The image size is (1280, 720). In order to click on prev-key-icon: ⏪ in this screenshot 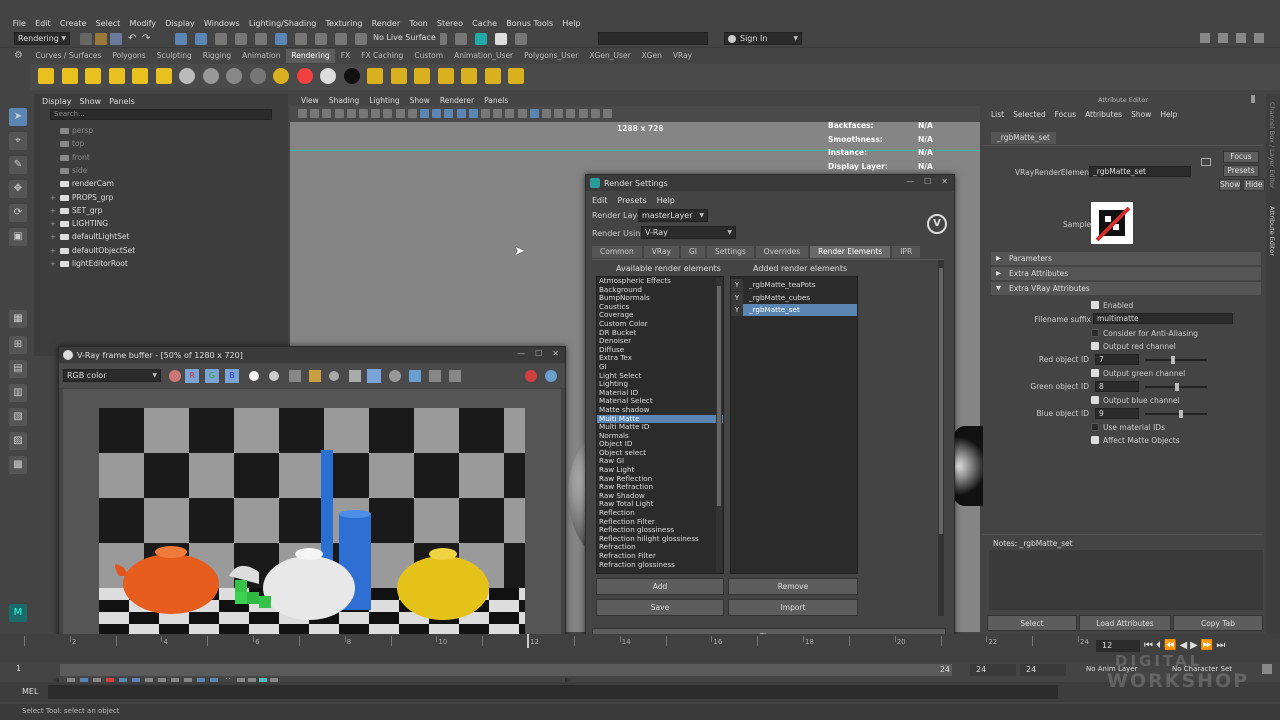, I will do `click(1170, 646)`.